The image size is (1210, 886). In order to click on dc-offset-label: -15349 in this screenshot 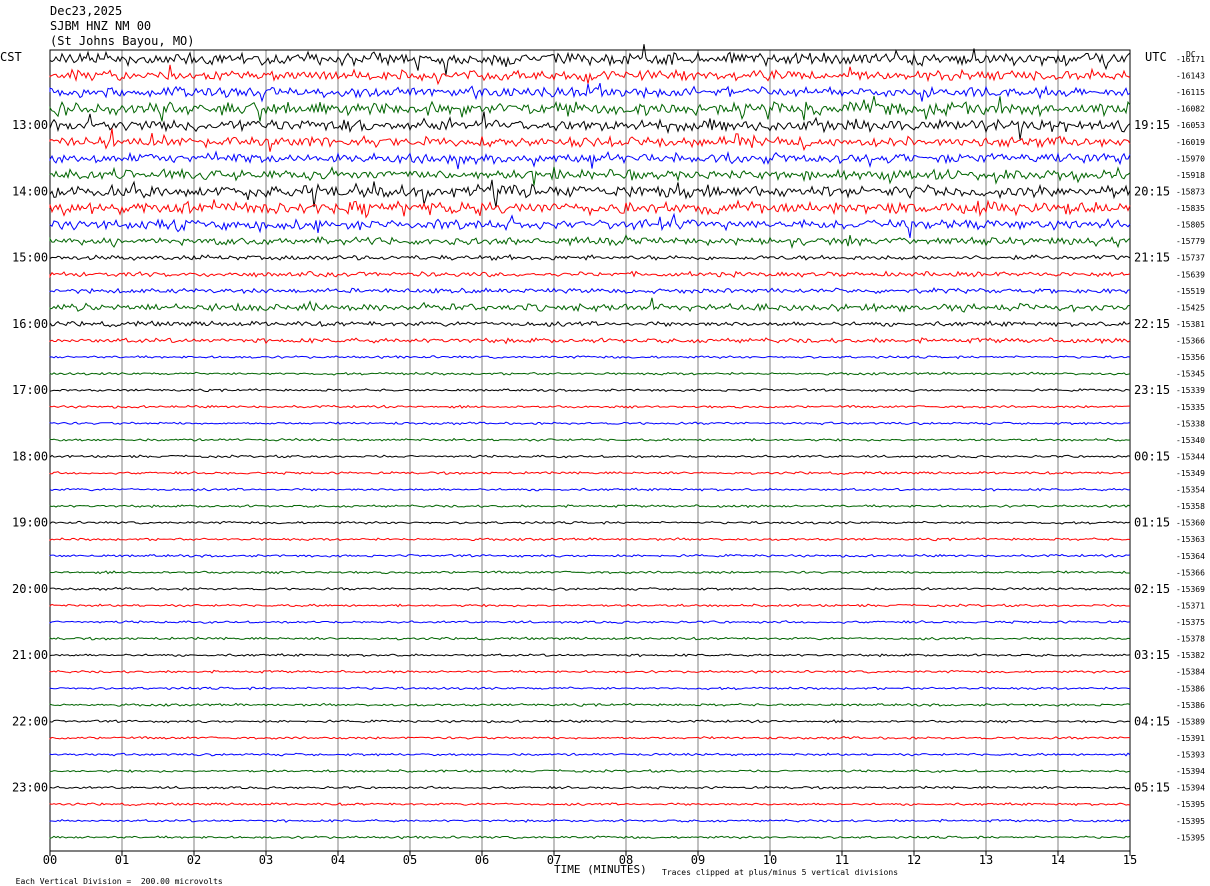, I will do `click(1190, 473)`.